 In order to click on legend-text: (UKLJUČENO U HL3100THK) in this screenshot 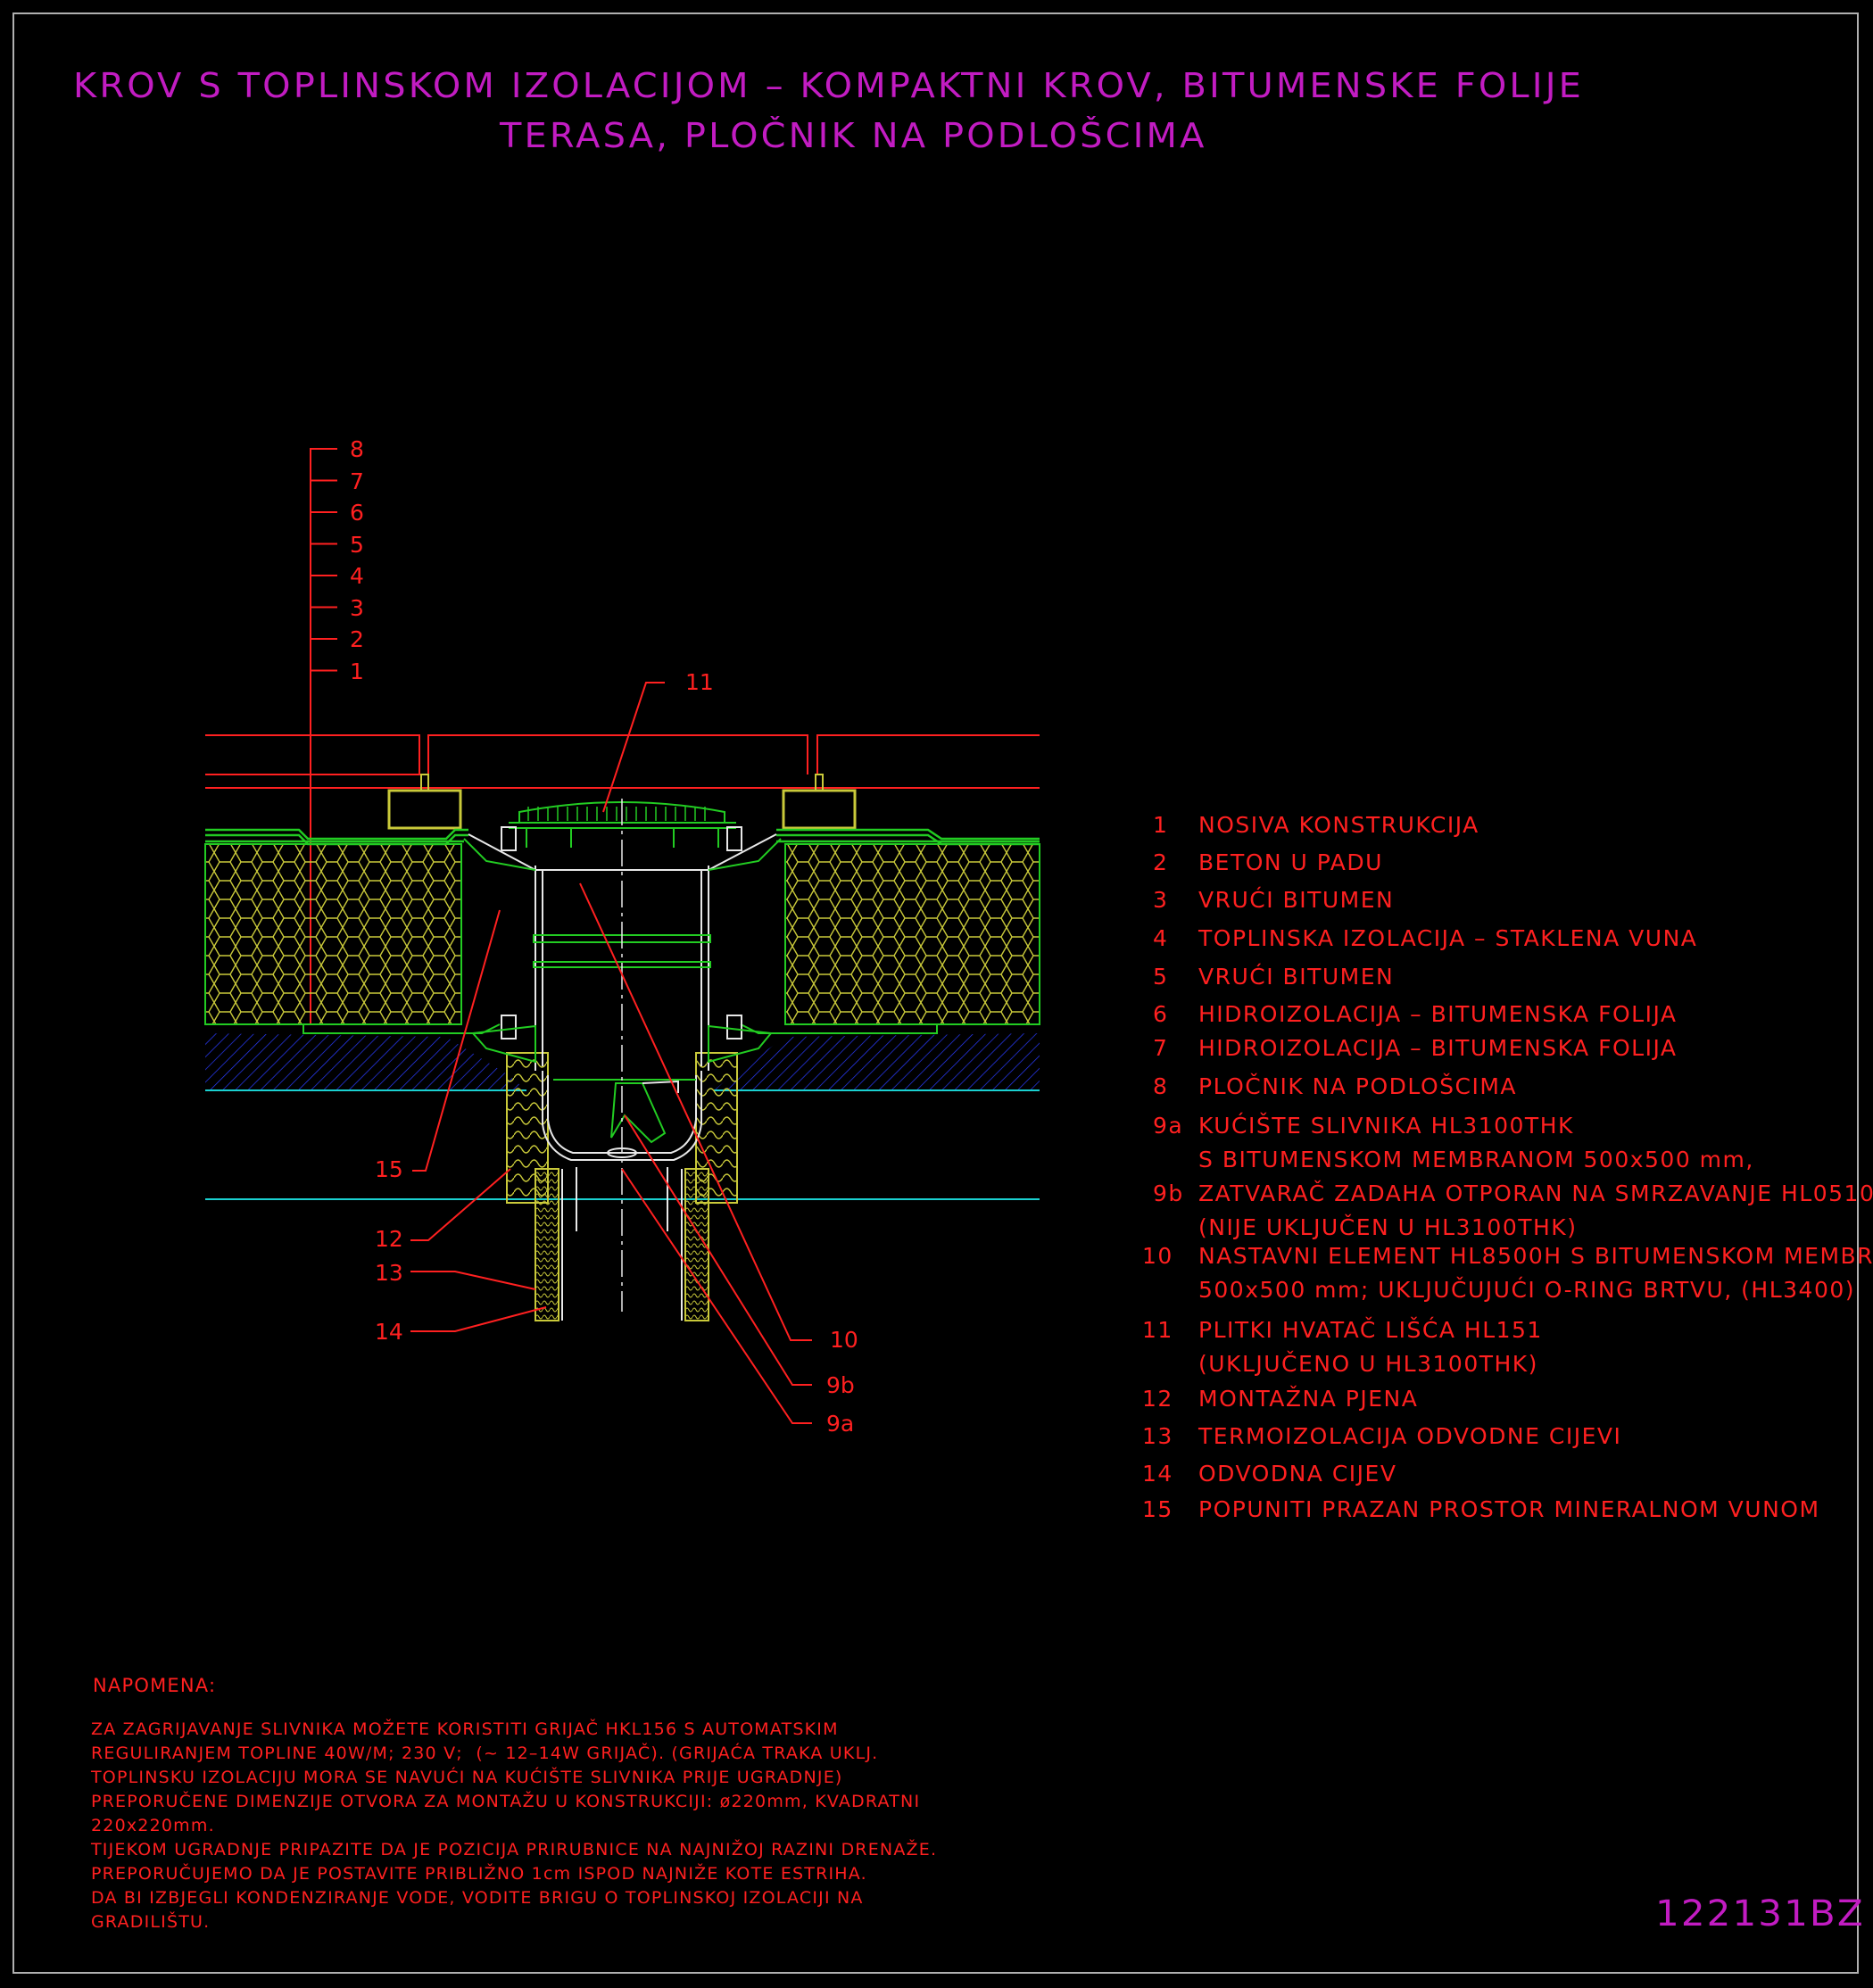, I will do `click(1368, 1364)`.